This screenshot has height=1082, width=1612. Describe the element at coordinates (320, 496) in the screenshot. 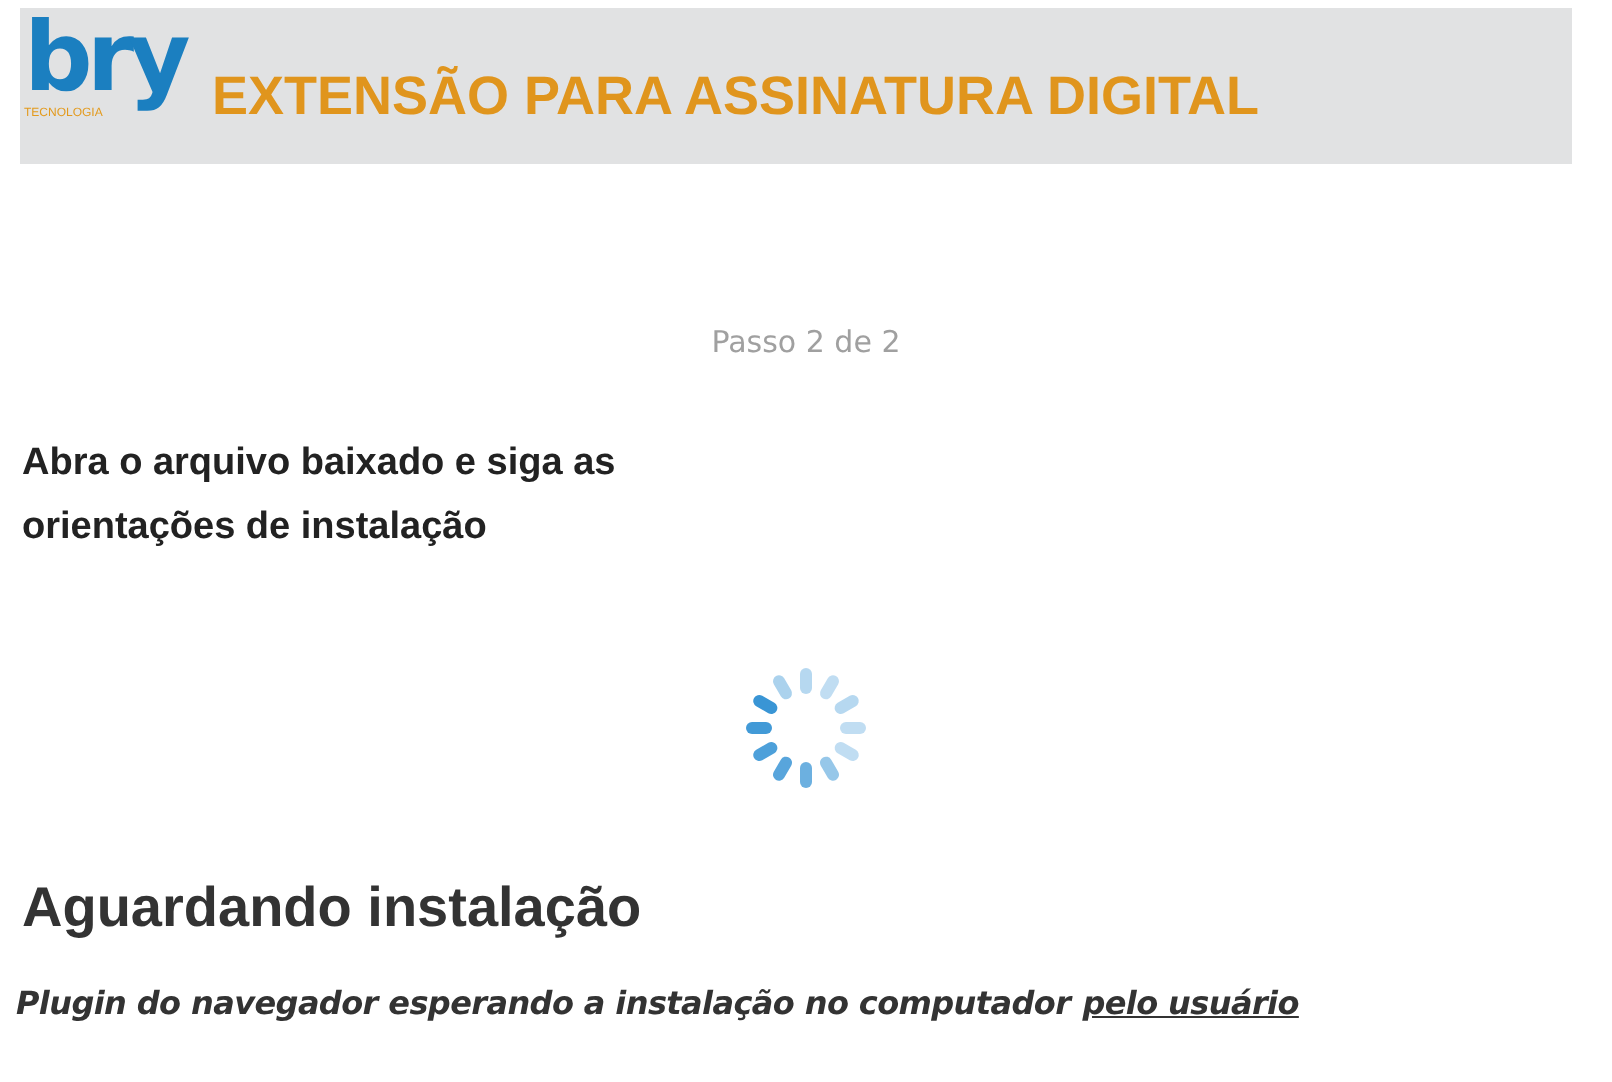

I see `instruction-text: Abra o arquivo baixado e siga as orientações de instalação` at that location.